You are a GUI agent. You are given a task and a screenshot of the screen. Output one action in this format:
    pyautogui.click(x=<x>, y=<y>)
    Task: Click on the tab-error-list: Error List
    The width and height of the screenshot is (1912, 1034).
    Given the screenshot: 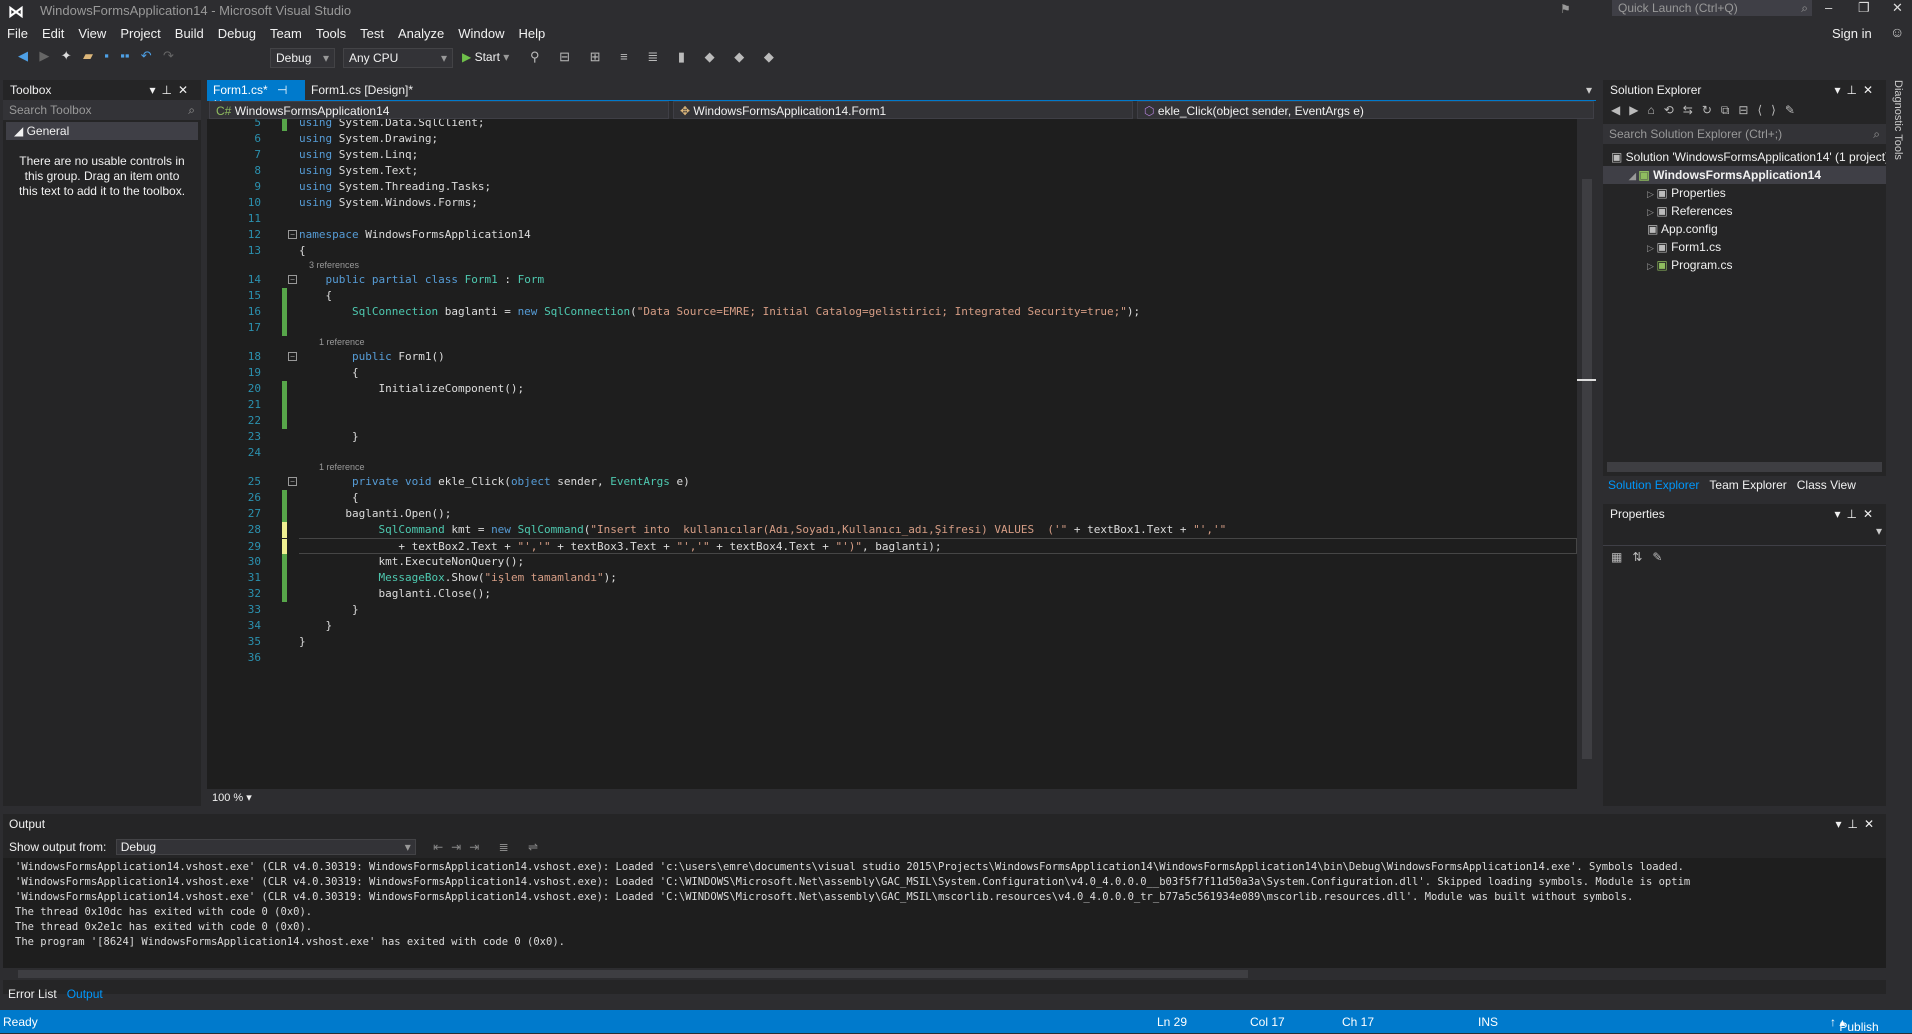 What is the action you would take?
    pyautogui.click(x=32, y=994)
    